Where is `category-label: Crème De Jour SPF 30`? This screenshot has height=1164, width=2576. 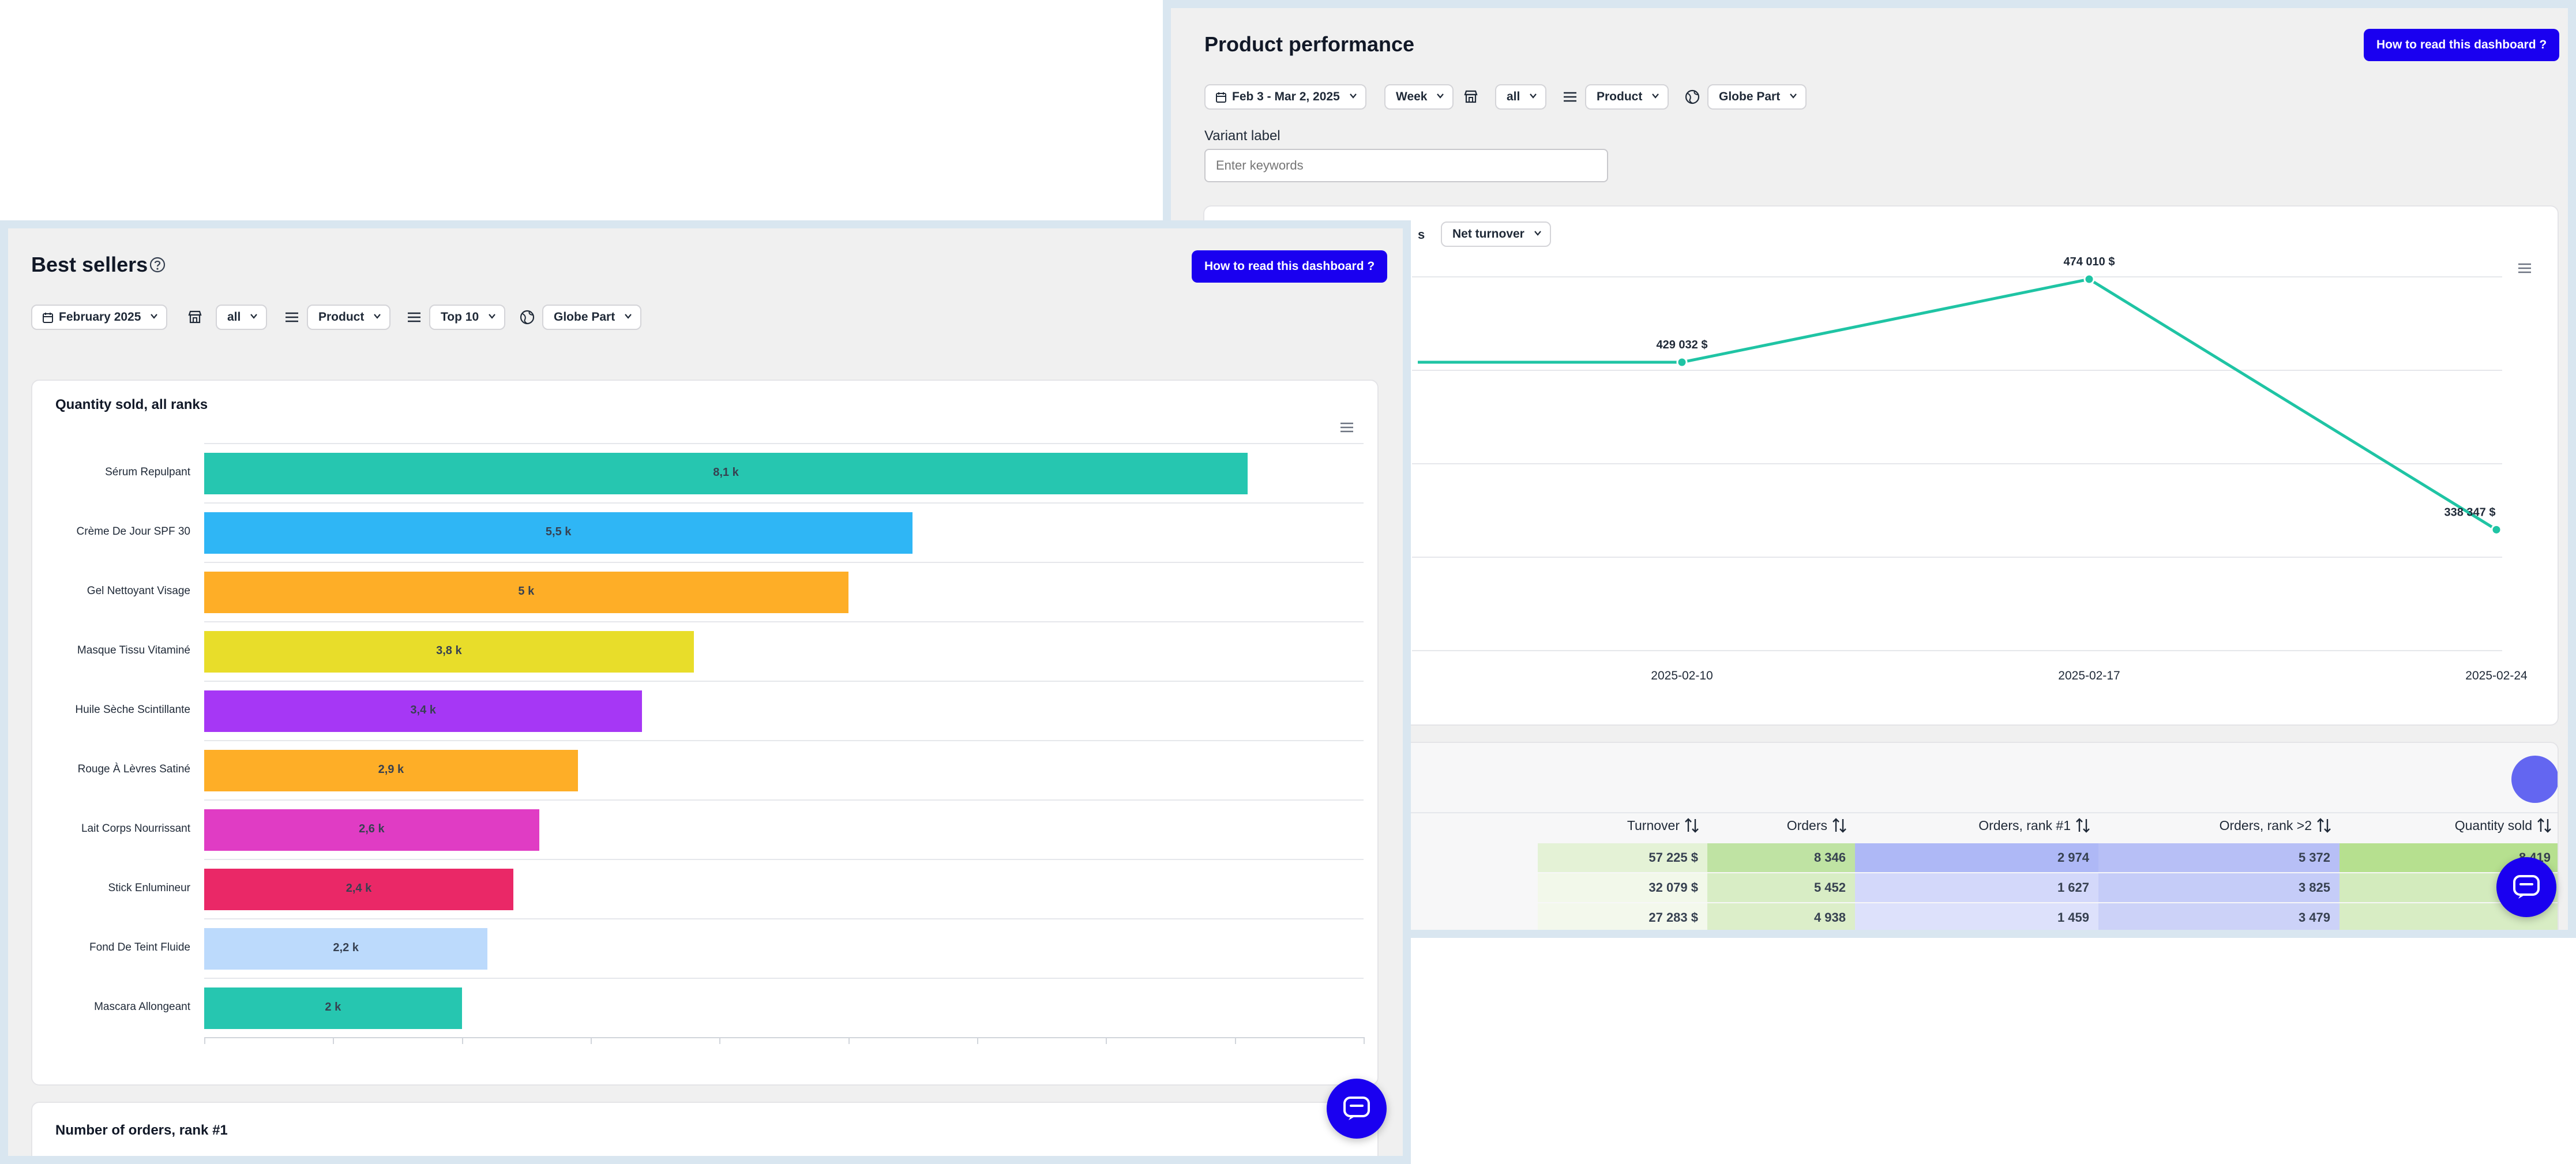 category-label: Crème De Jour SPF 30 is located at coordinates (133, 531).